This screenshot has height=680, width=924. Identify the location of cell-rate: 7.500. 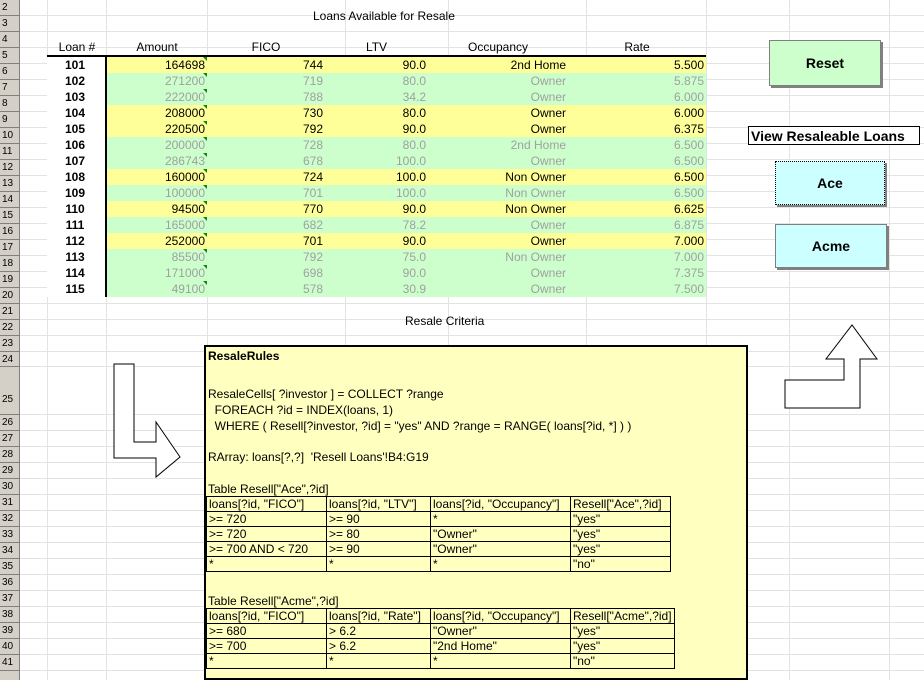
(637, 289).